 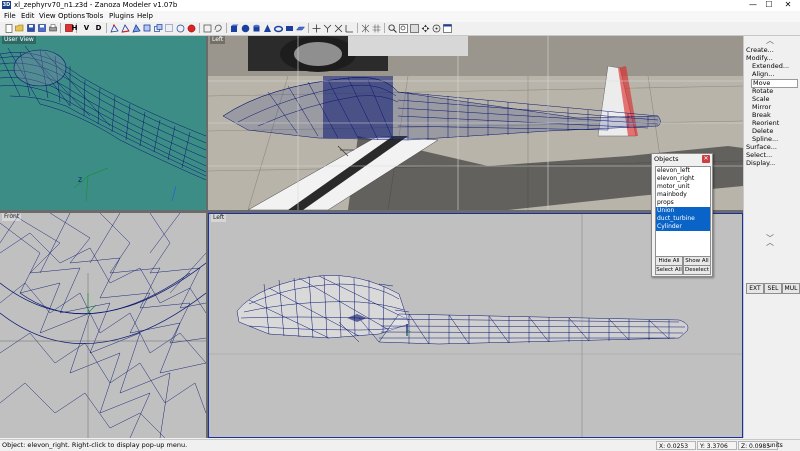 I want to click on save-icon, so click(x=30, y=28).